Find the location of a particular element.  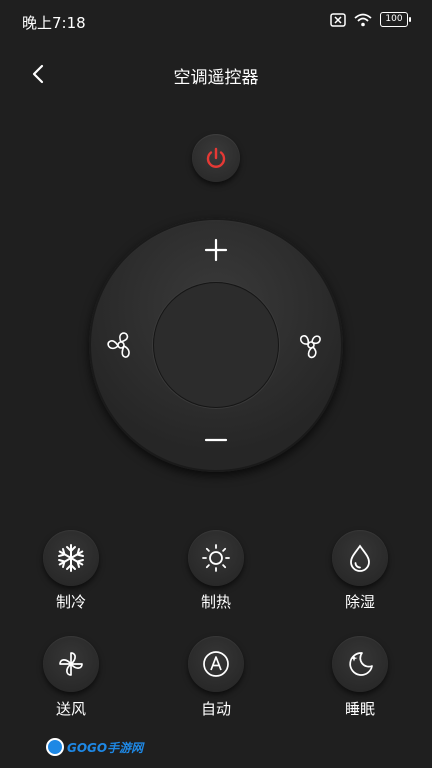

pinwheel-icon is located at coordinates (71, 664).